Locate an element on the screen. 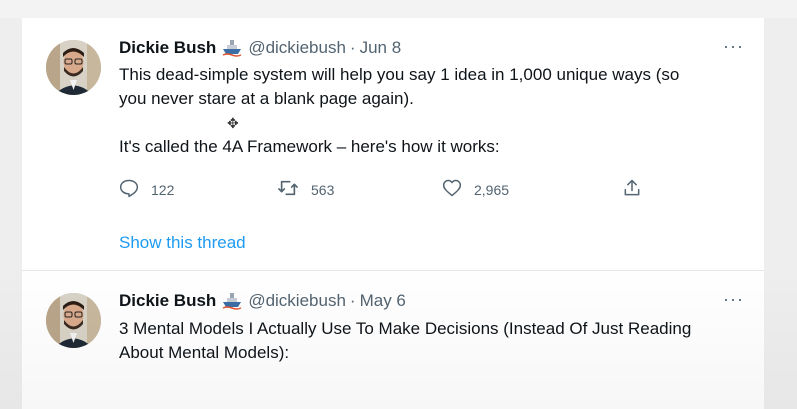 The width and height of the screenshot is (797, 409). retweet-count: 563 is located at coordinates (323, 189).